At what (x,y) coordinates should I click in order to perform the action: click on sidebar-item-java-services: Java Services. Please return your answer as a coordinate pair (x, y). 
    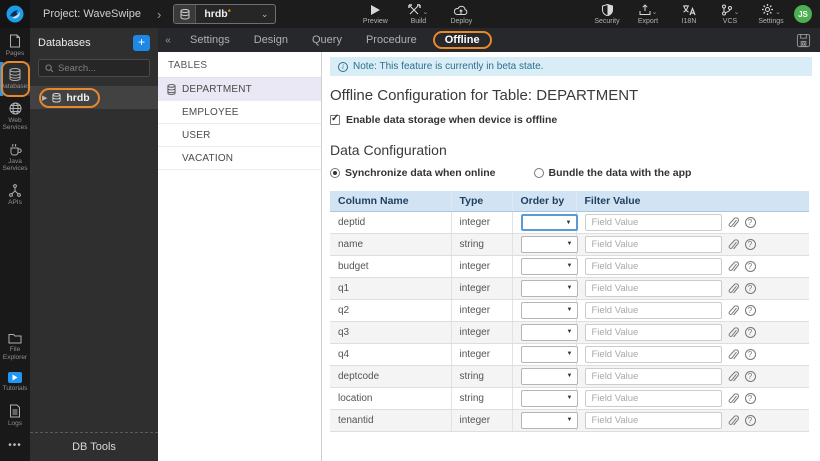
    Looking at the image, I should click on (15, 157).